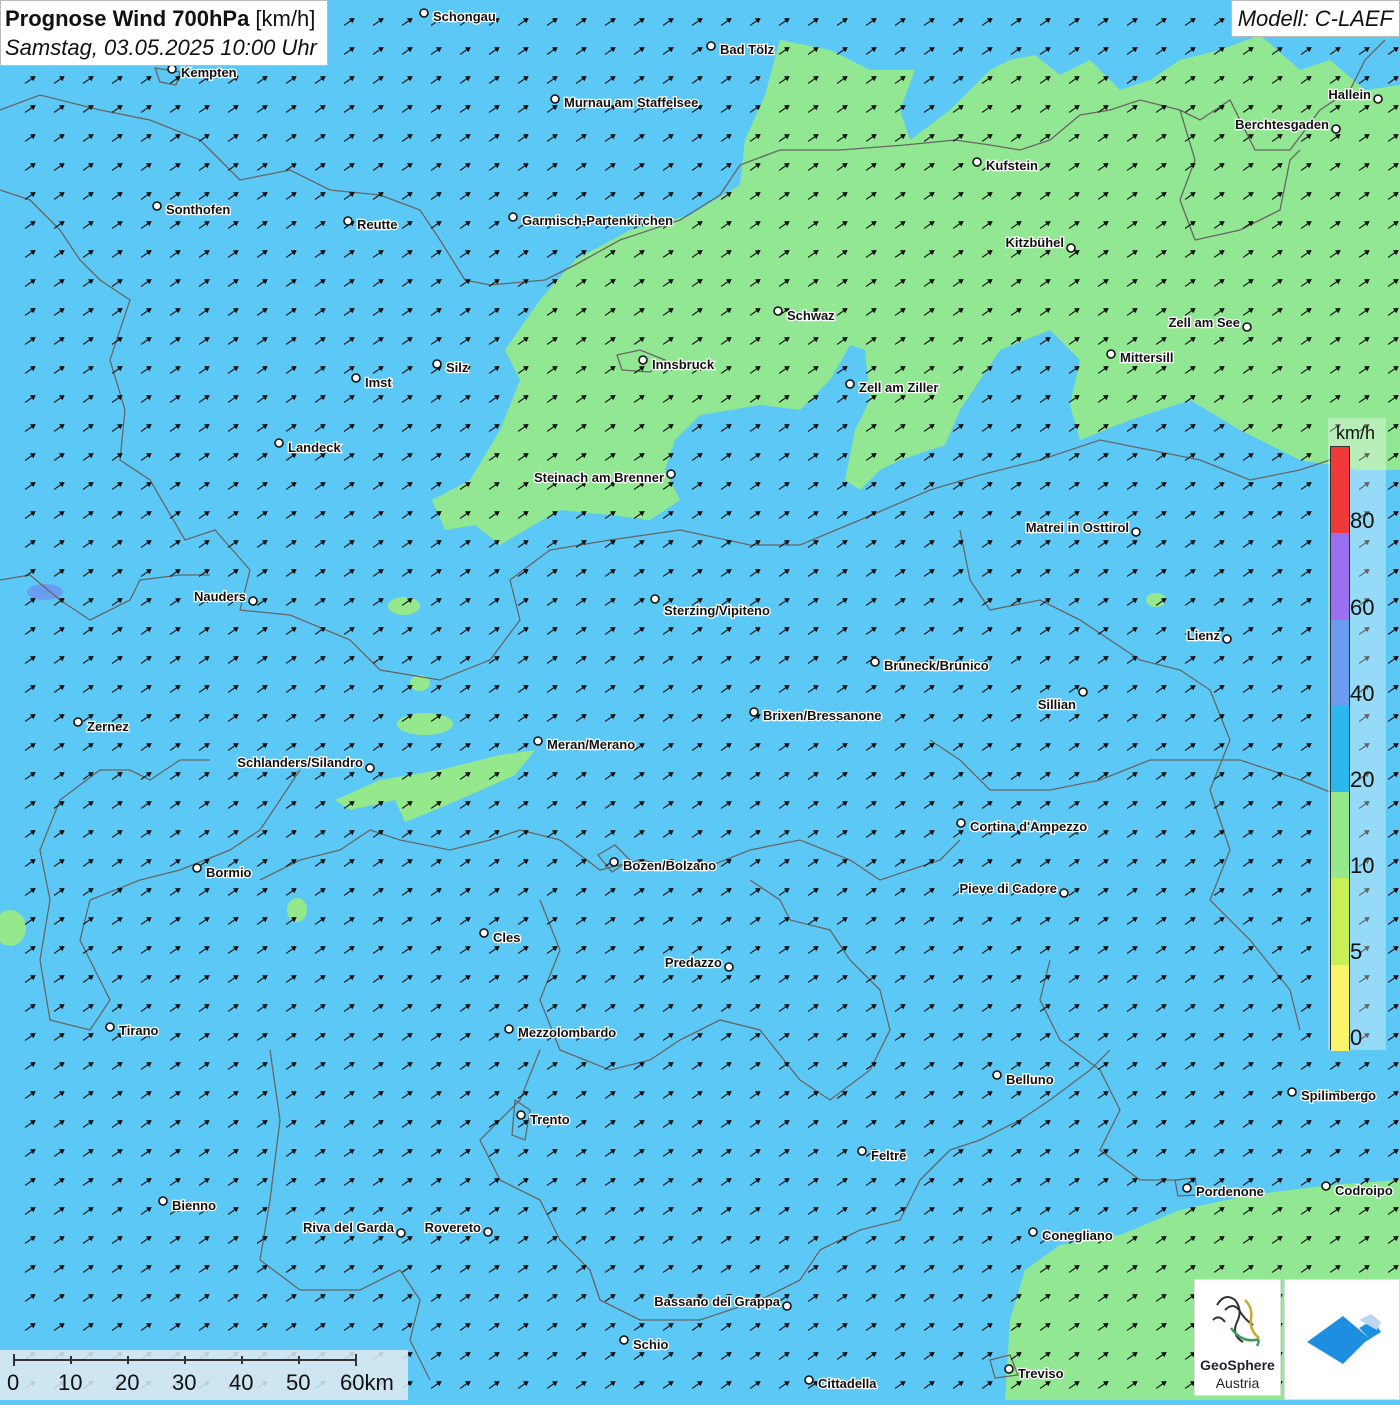 Image resolution: width=1400 pixels, height=1405 pixels. I want to click on city-label: Mezzolombardo, so click(567, 1032).